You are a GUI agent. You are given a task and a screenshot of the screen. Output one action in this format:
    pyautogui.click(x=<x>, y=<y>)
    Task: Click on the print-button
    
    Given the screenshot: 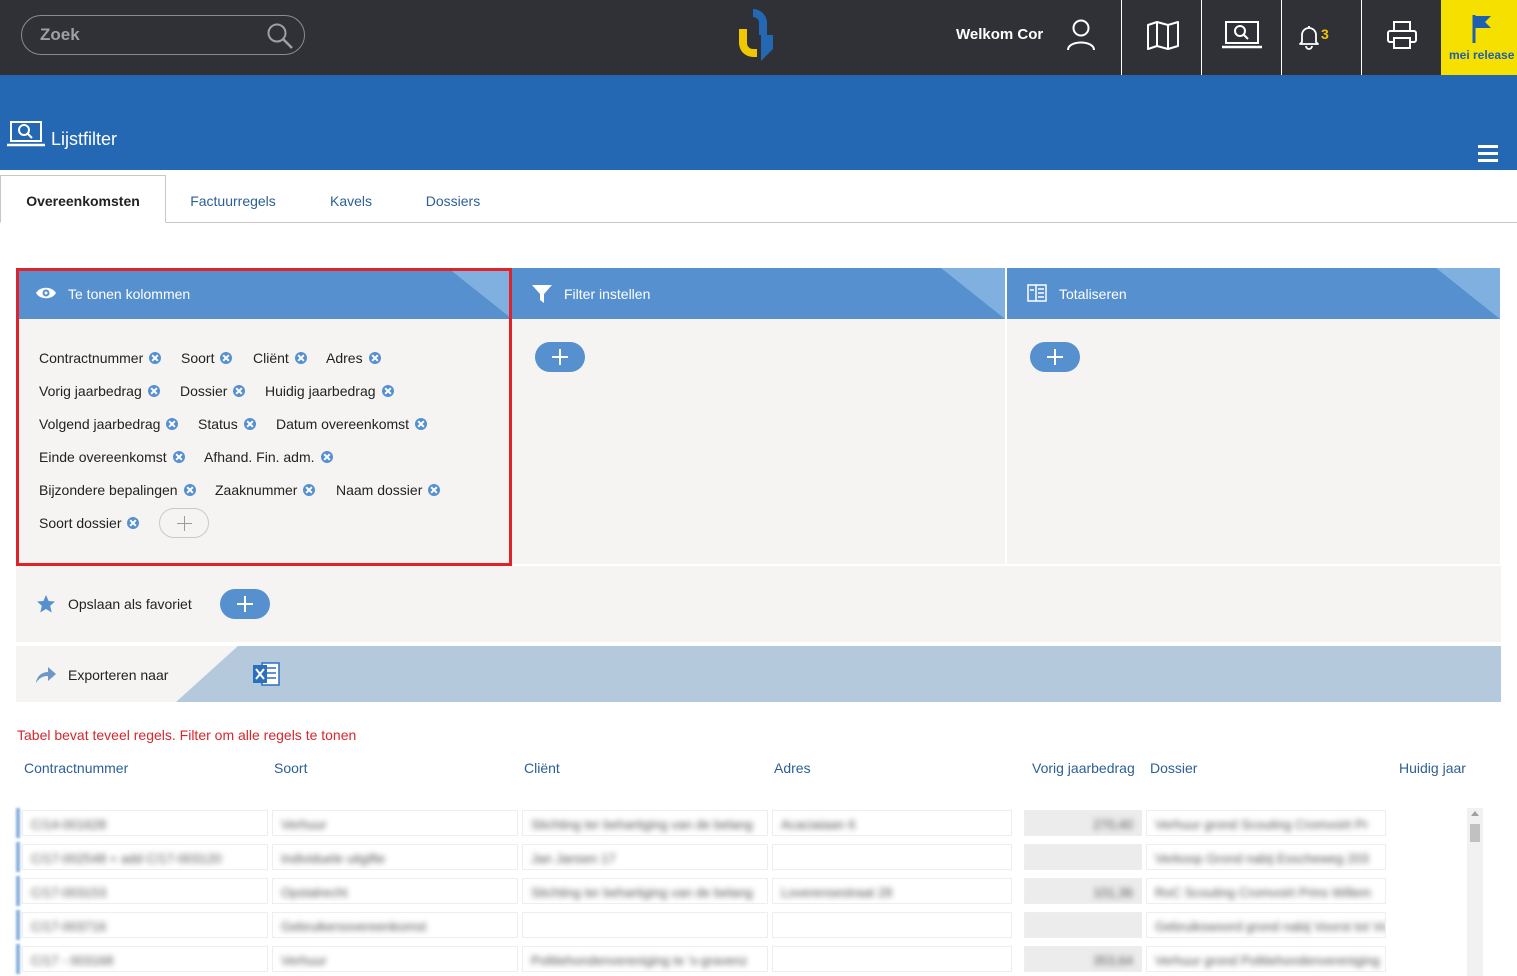 What is the action you would take?
    pyautogui.click(x=1401, y=37)
    